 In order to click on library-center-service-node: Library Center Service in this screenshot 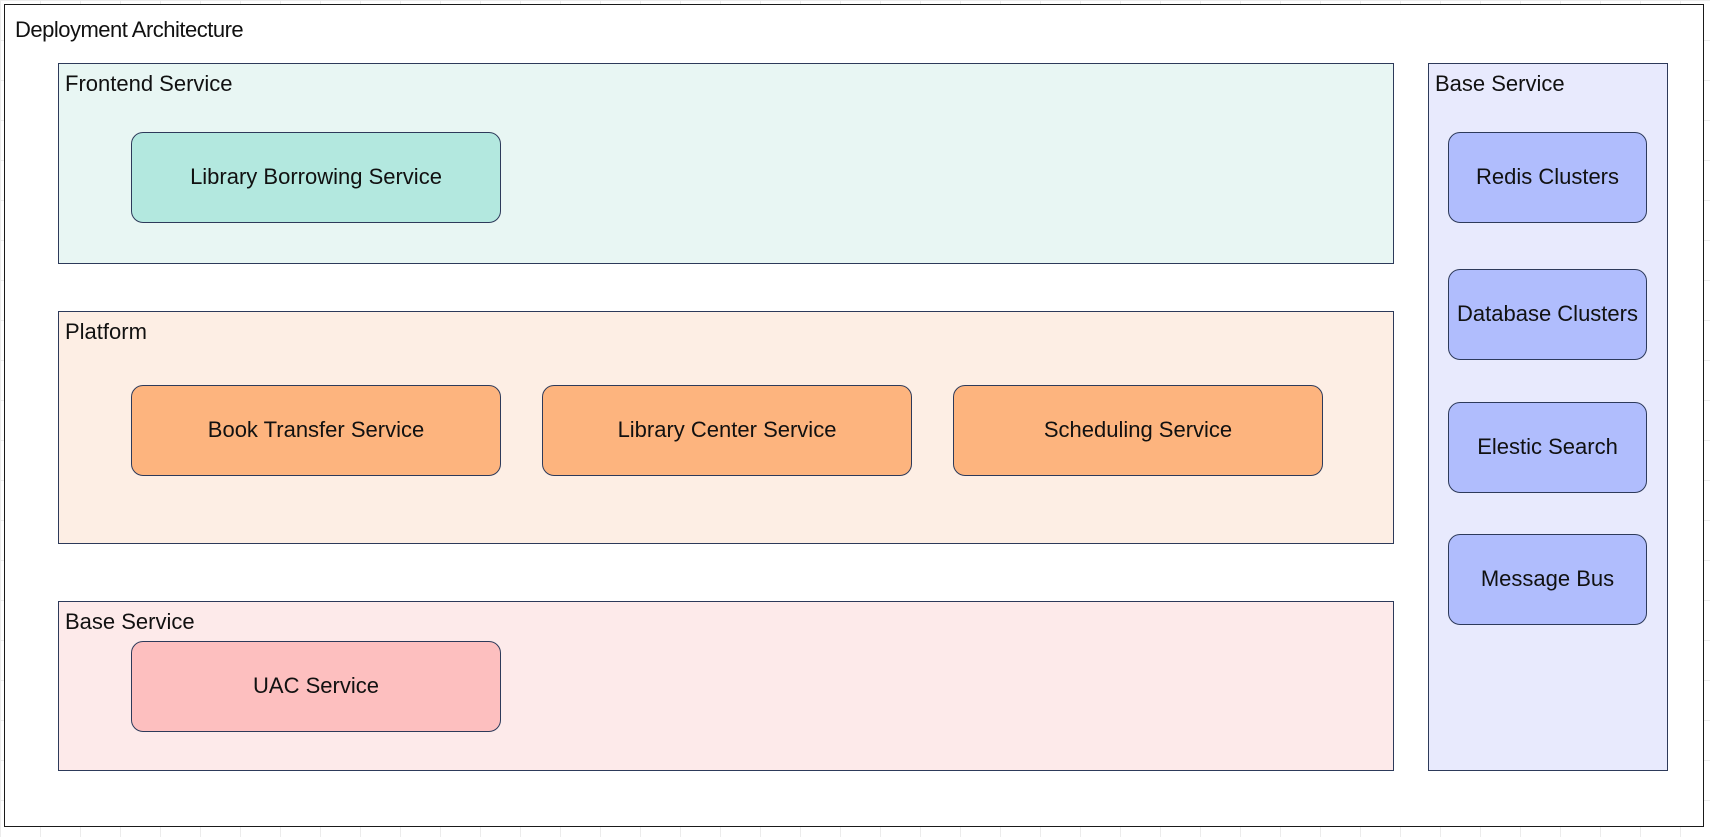, I will do `click(727, 430)`.